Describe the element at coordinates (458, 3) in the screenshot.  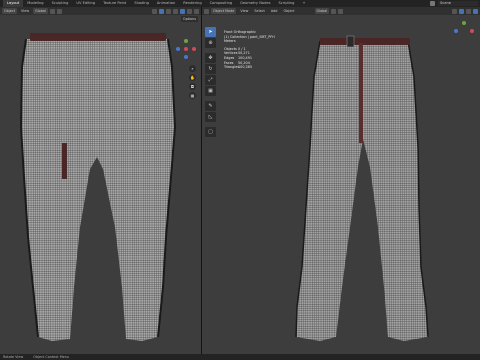
I see `scene-name: Scene` at that location.